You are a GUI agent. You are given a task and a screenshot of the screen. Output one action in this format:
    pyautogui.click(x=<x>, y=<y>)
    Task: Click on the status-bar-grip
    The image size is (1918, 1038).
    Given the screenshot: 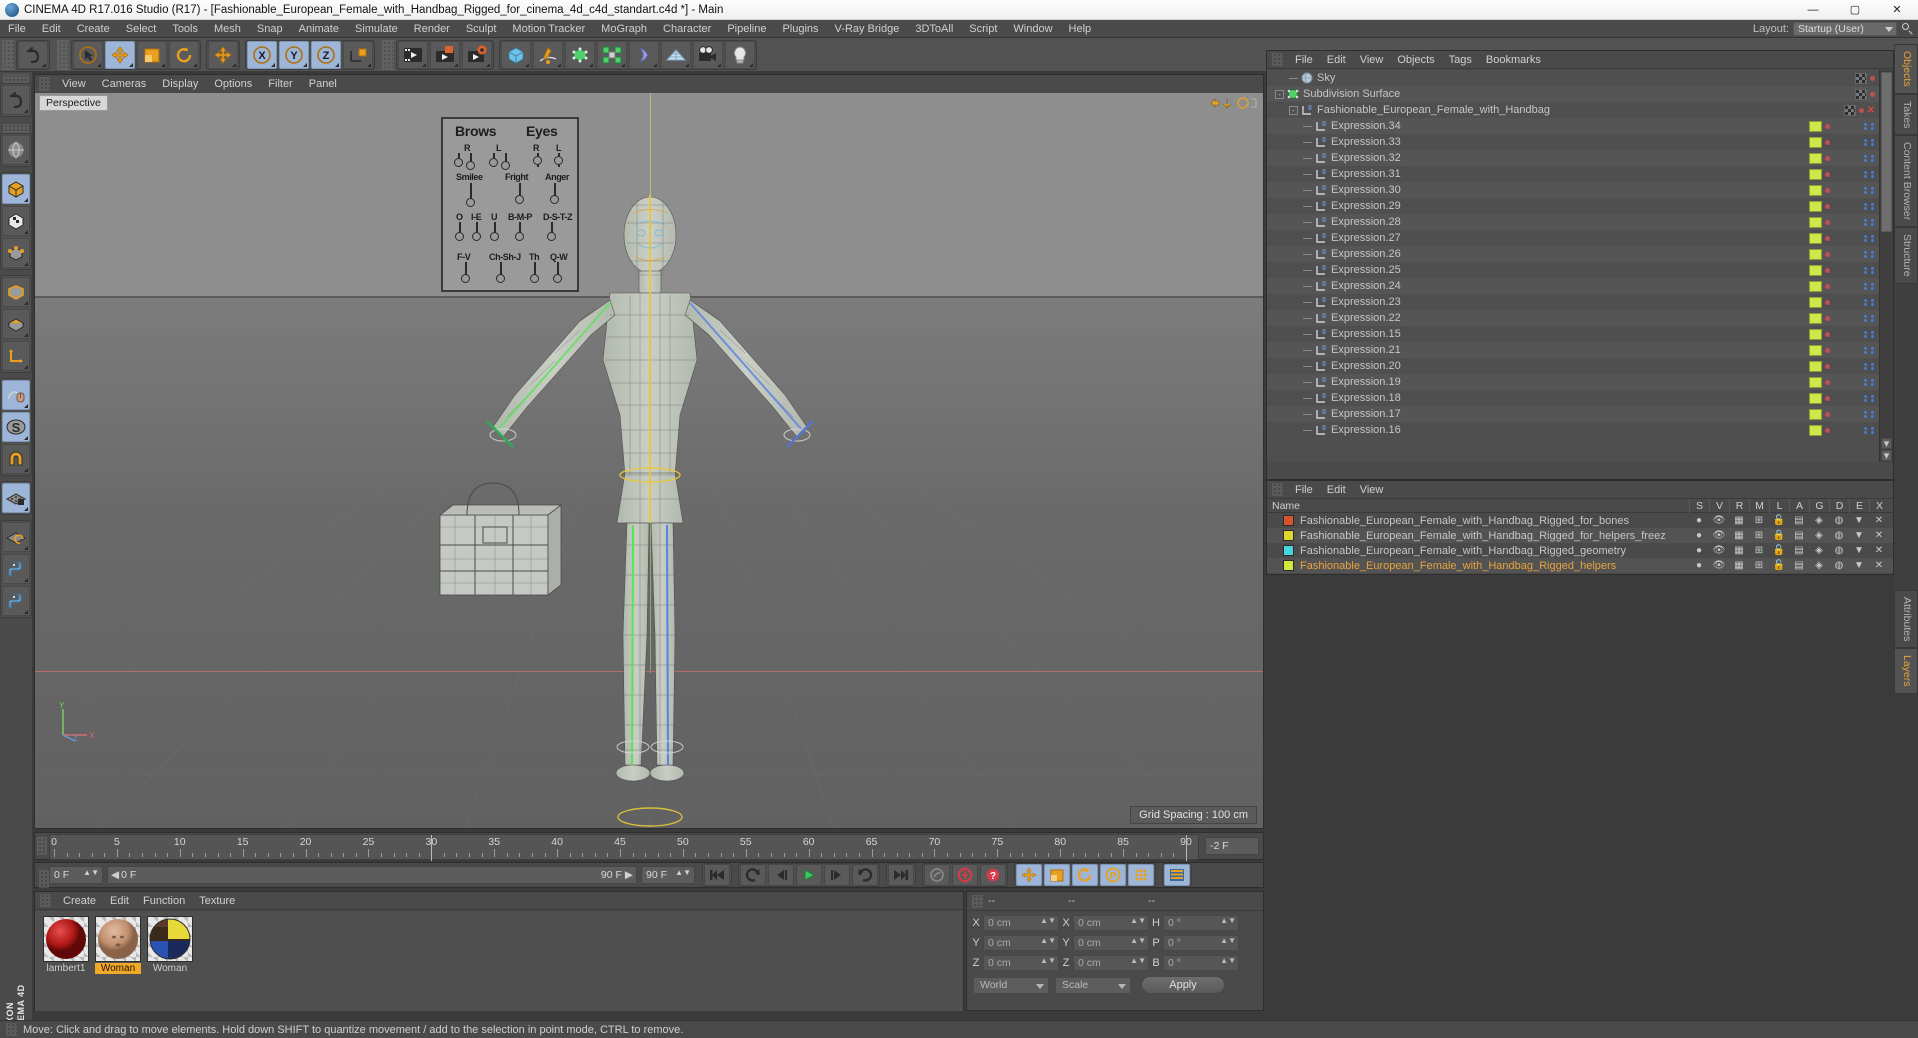 What is the action you would take?
    pyautogui.click(x=11, y=1029)
    